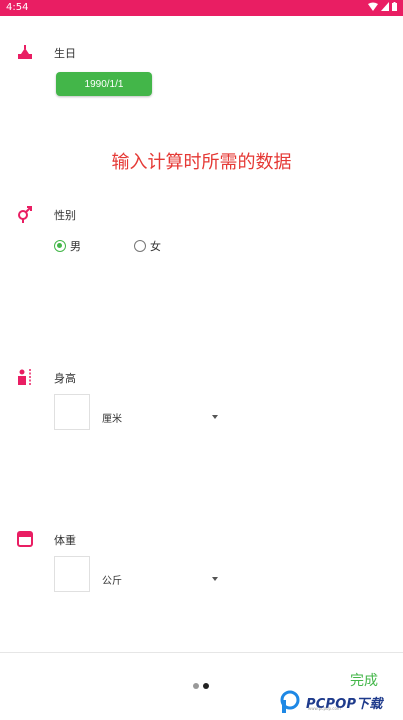 Image resolution: width=403 pixels, height=720 pixels. I want to click on height-input, so click(72, 412).